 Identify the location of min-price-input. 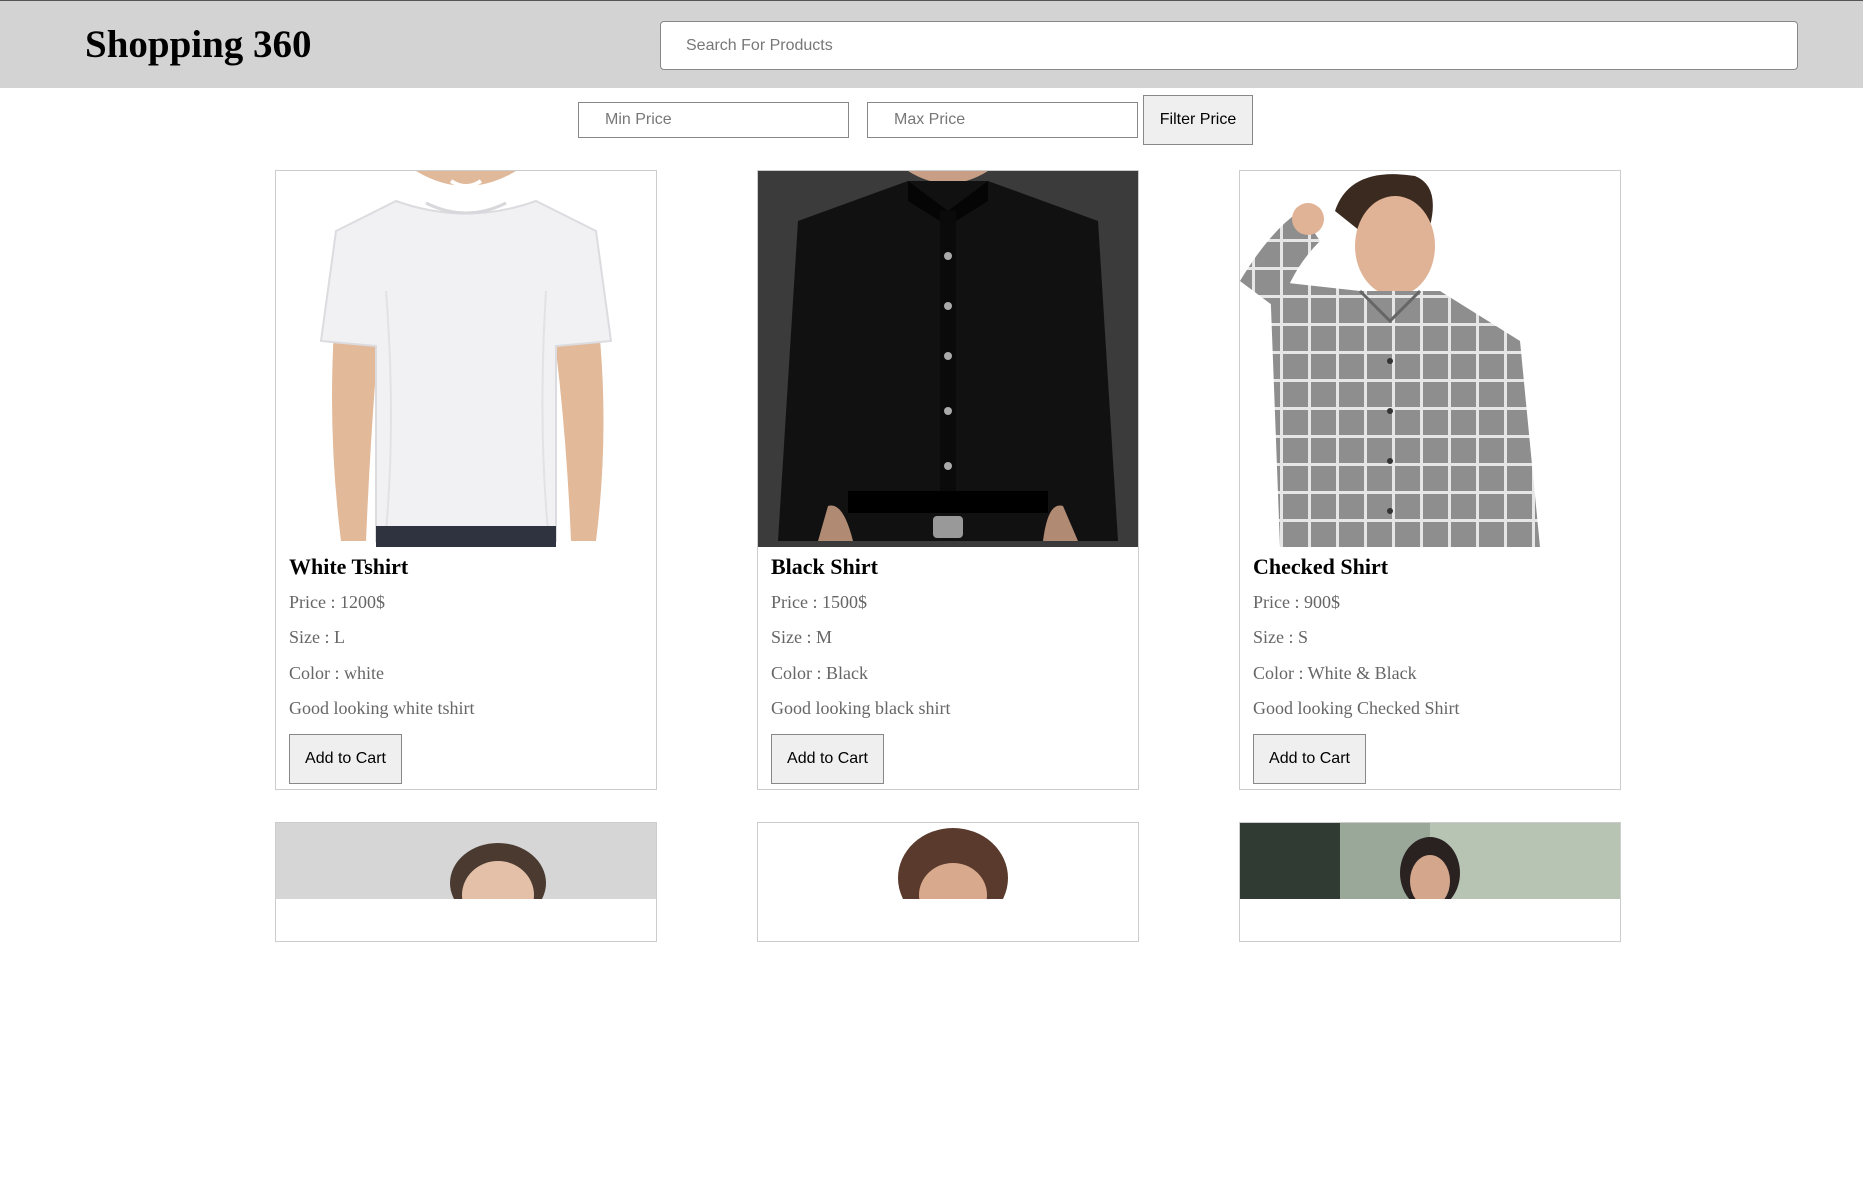
(713, 120).